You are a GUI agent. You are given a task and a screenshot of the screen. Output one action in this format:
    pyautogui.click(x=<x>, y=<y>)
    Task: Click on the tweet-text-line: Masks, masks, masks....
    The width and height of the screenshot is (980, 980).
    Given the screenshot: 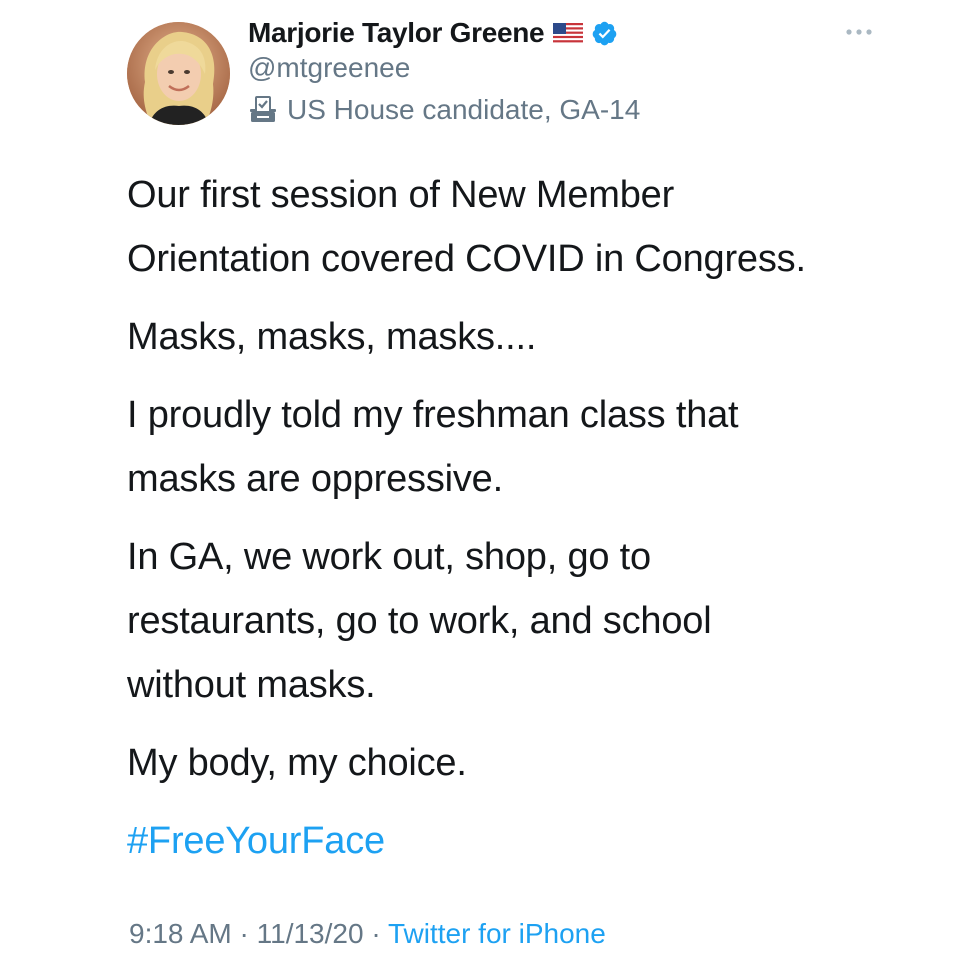 What is the action you would take?
    pyautogui.click(x=332, y=337)
    